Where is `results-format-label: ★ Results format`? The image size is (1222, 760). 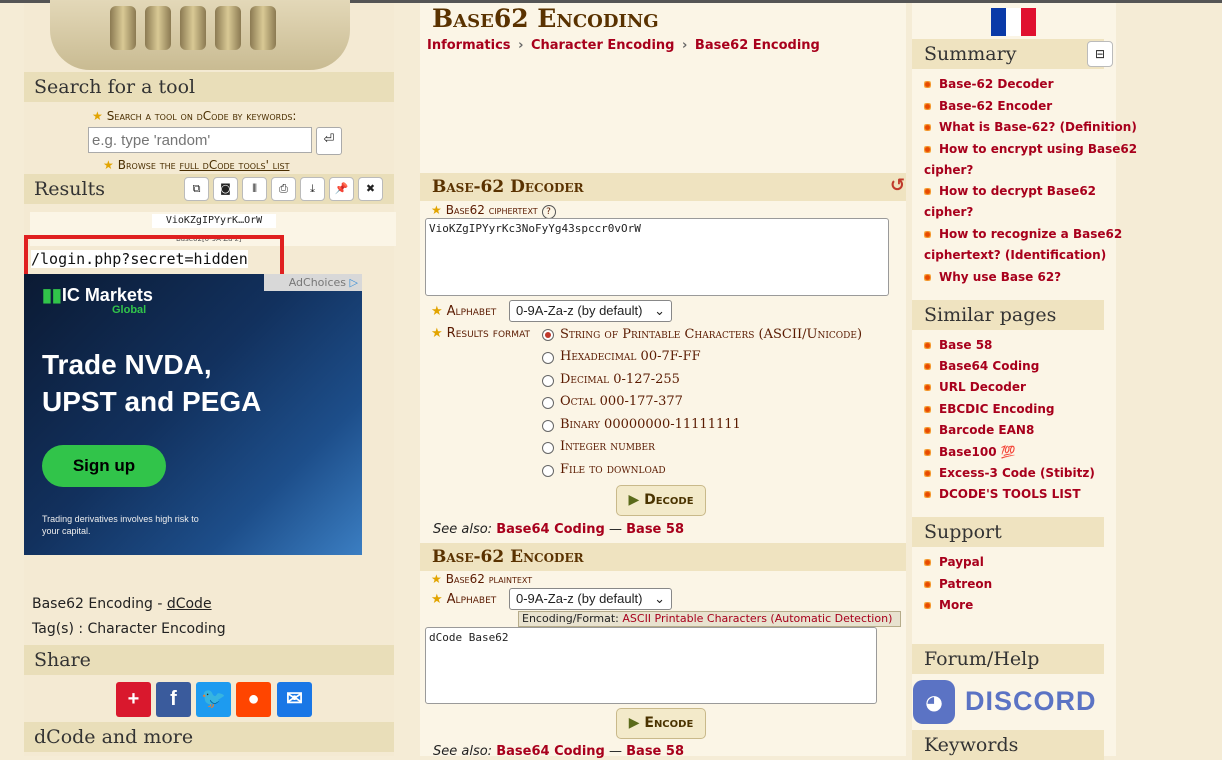
results-format-label: ★ Results format is located at coordinates (481, 333).